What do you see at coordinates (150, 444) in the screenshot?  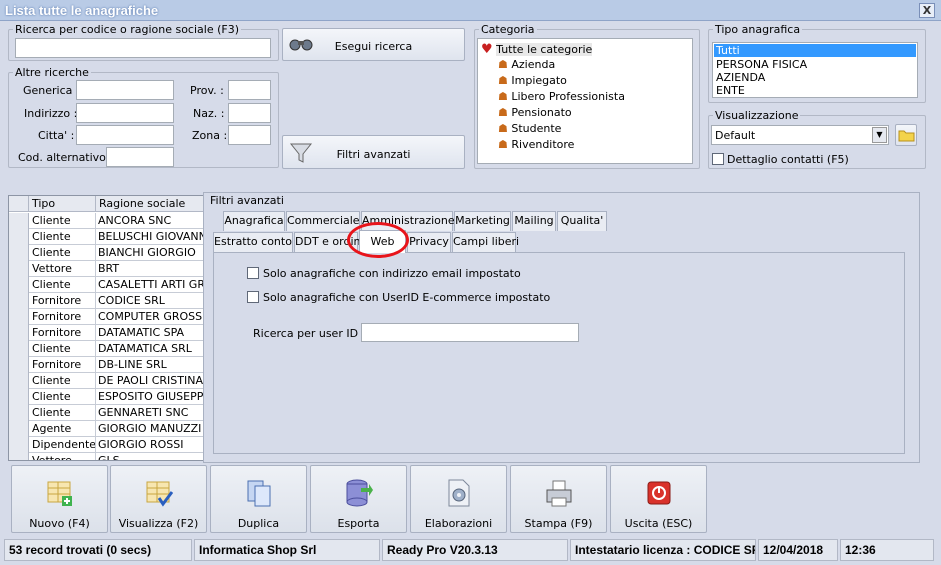 I see `cell-ragione-sociale: GIORGIO ROSSI` at bounding box center [150, 444].